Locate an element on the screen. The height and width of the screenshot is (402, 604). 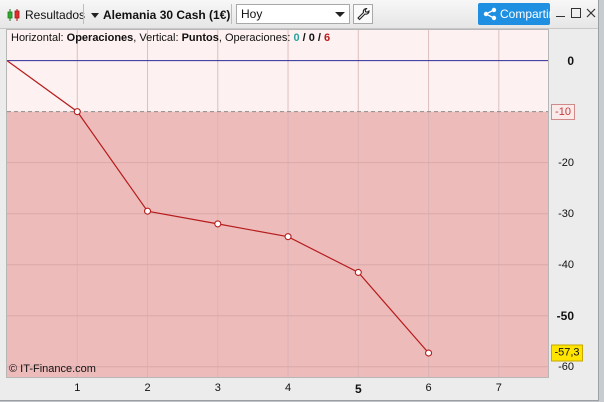
results-label: Resultados is located at coordinates (55, 15).